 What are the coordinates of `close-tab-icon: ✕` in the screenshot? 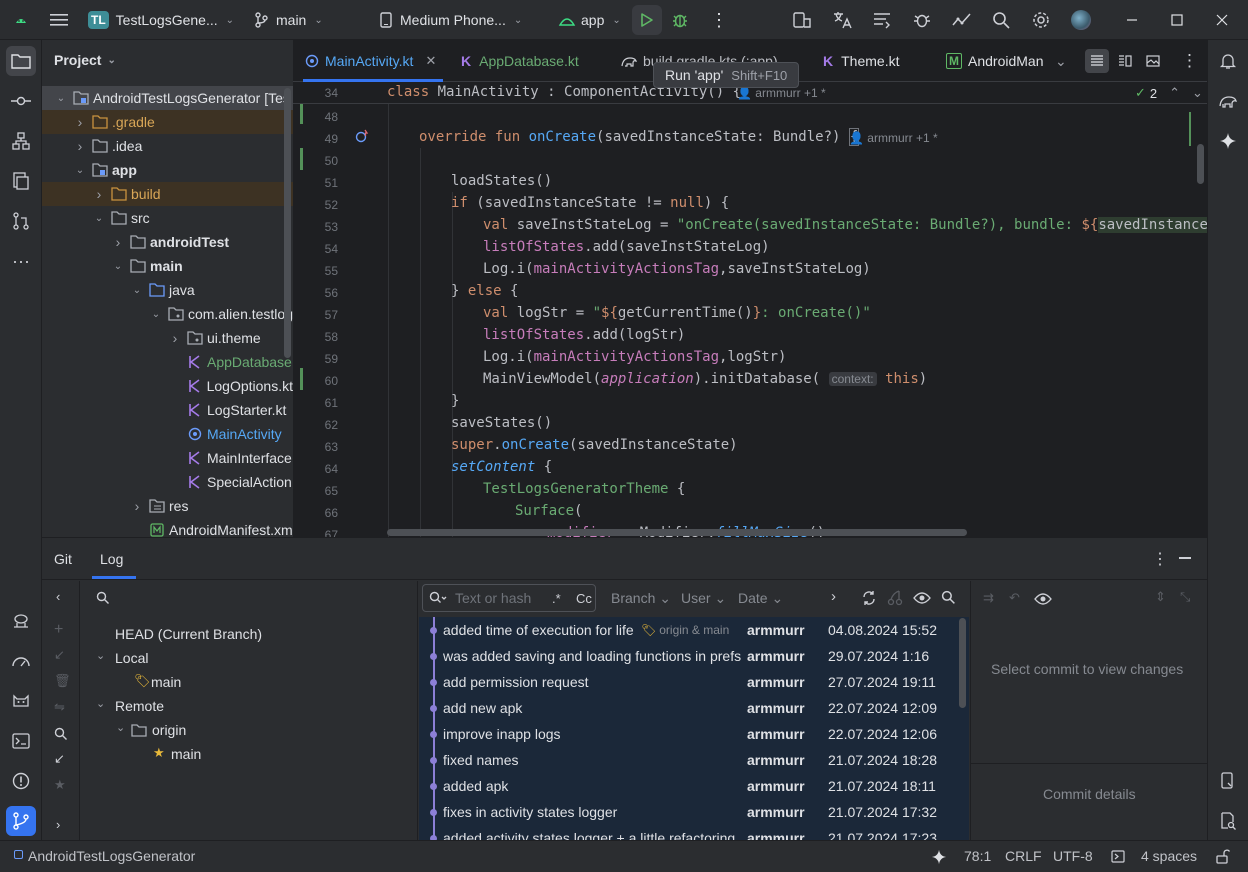 It's located at (430, 61).